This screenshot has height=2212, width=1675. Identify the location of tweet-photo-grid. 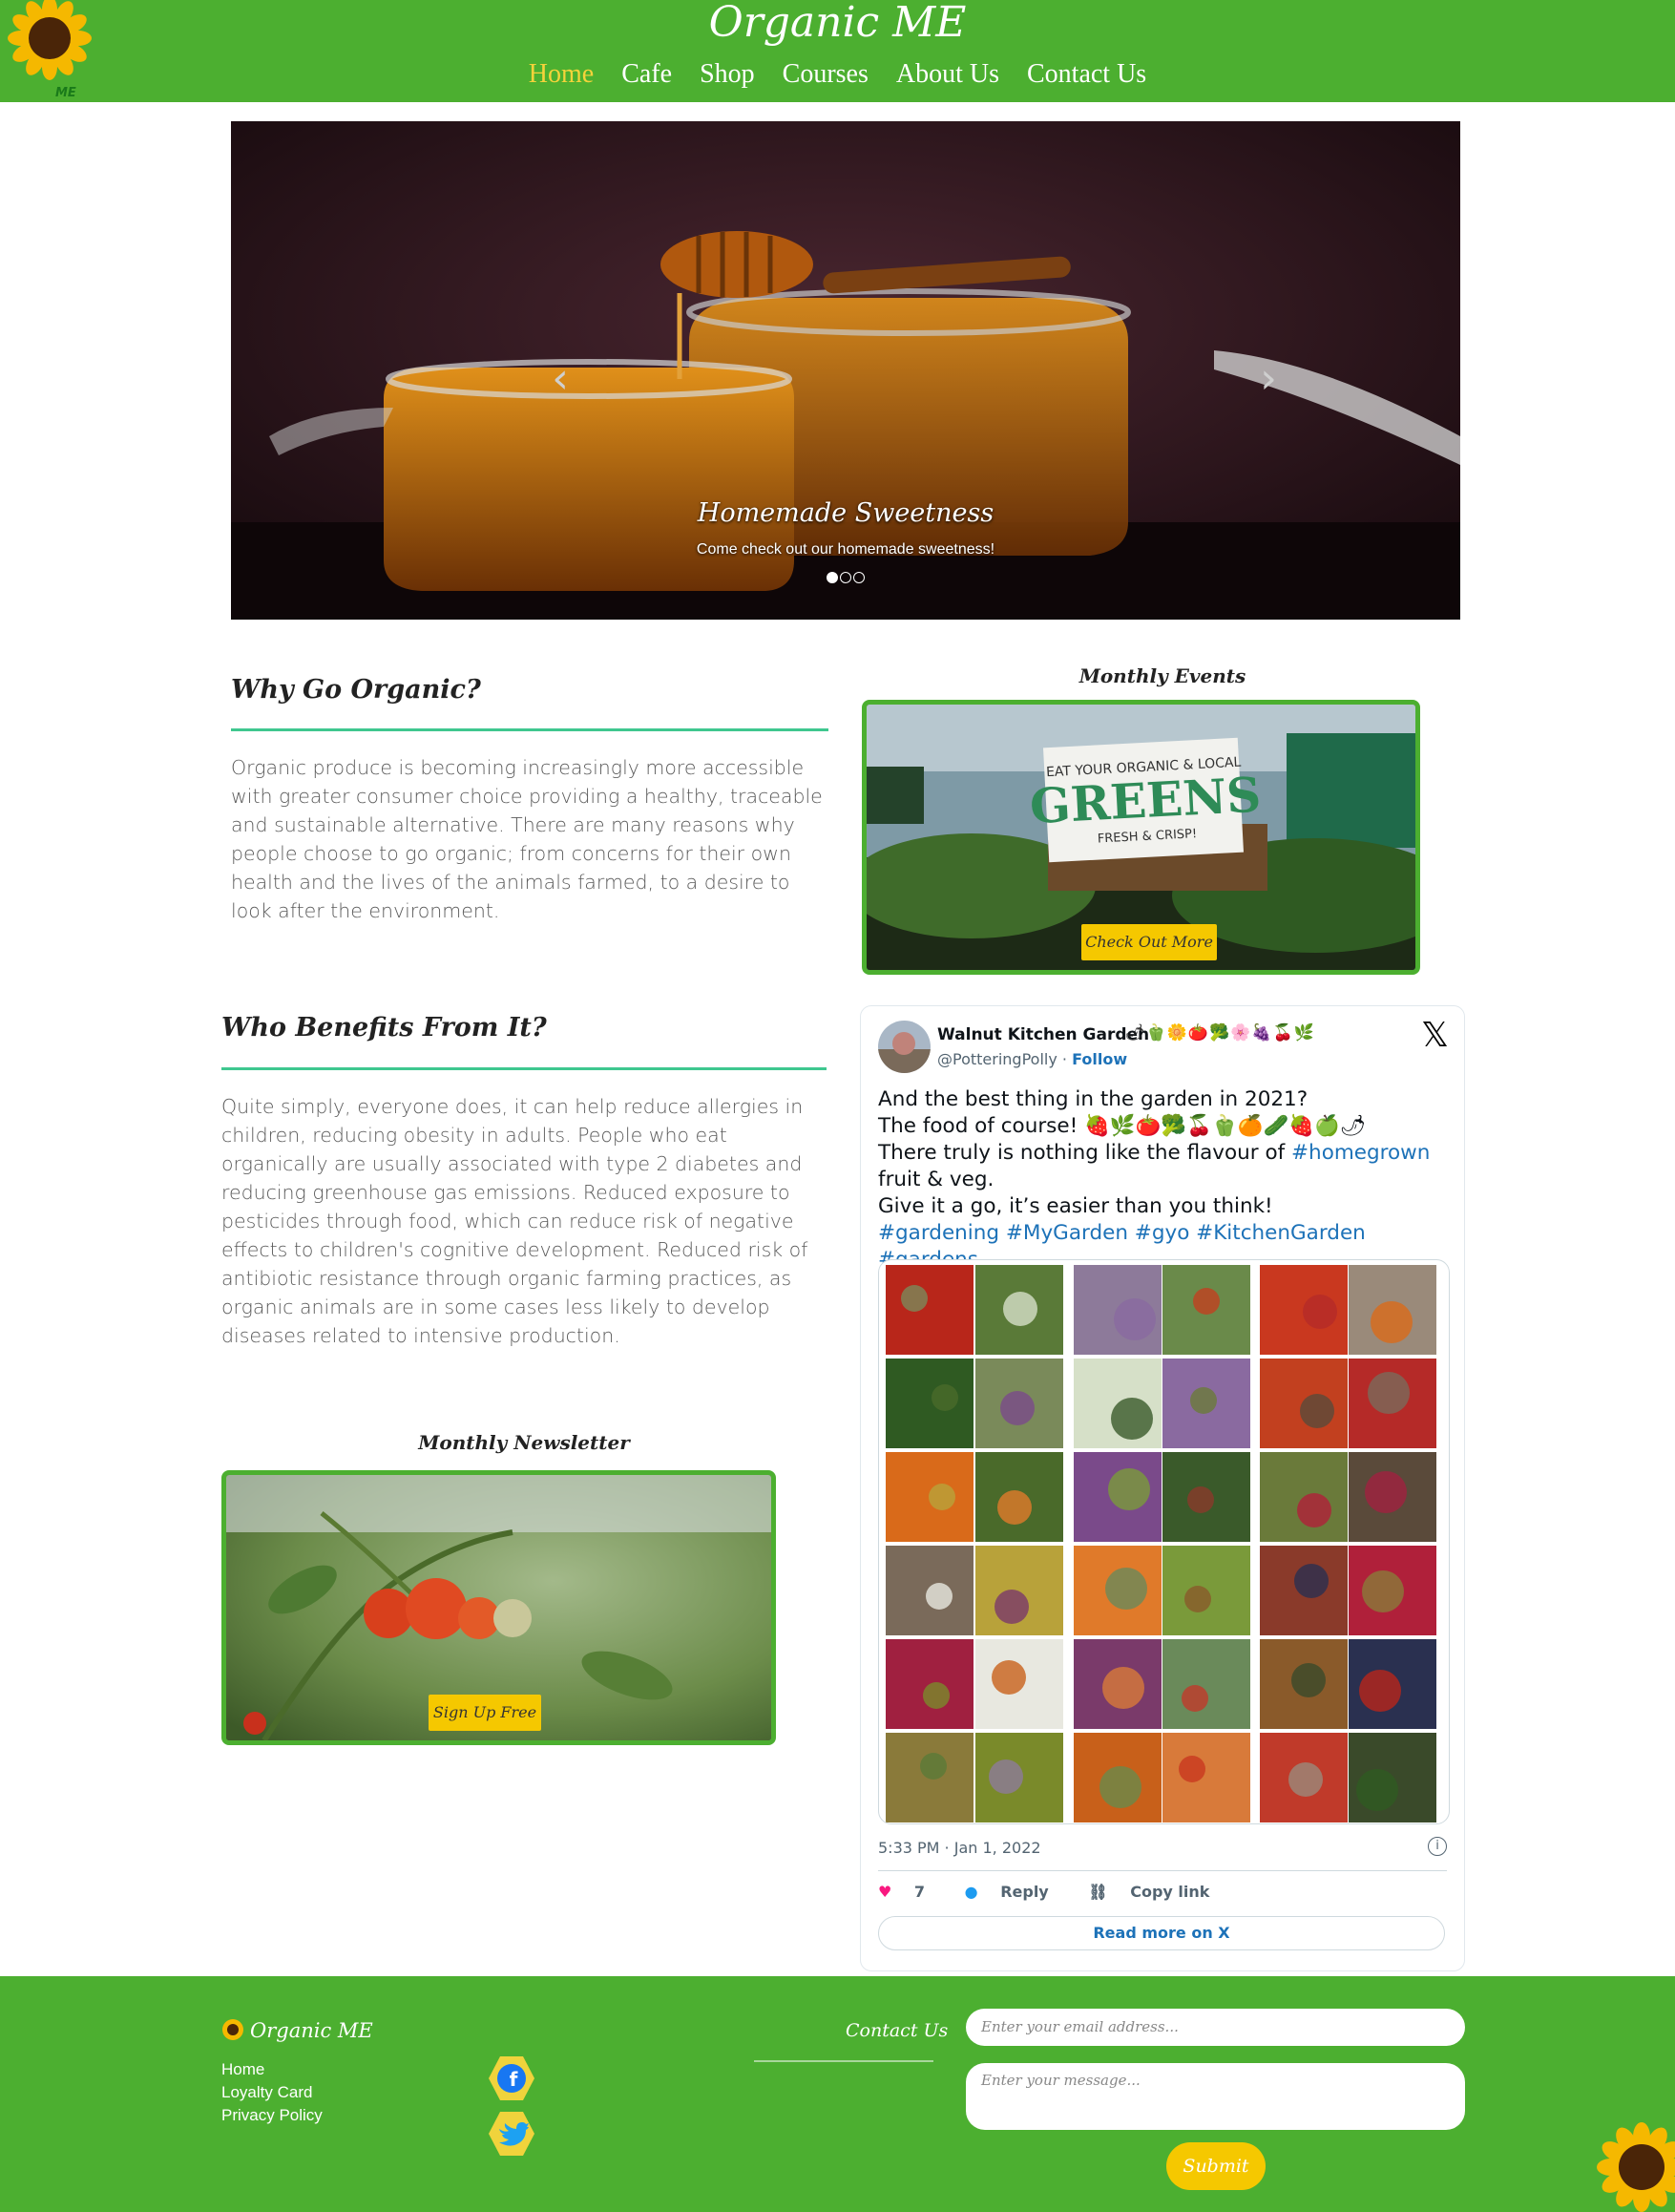
(1164, 1542).